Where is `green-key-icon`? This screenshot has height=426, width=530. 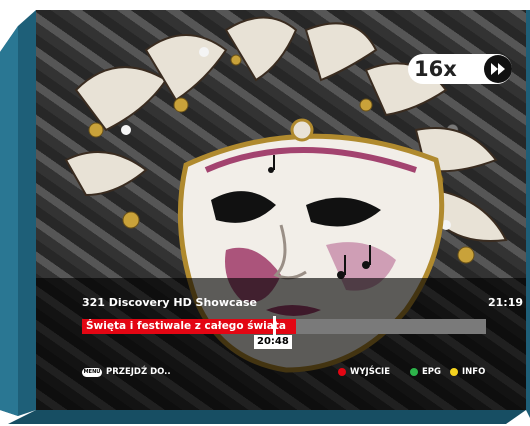
green-key-icon is located at coordinates (414, 372).